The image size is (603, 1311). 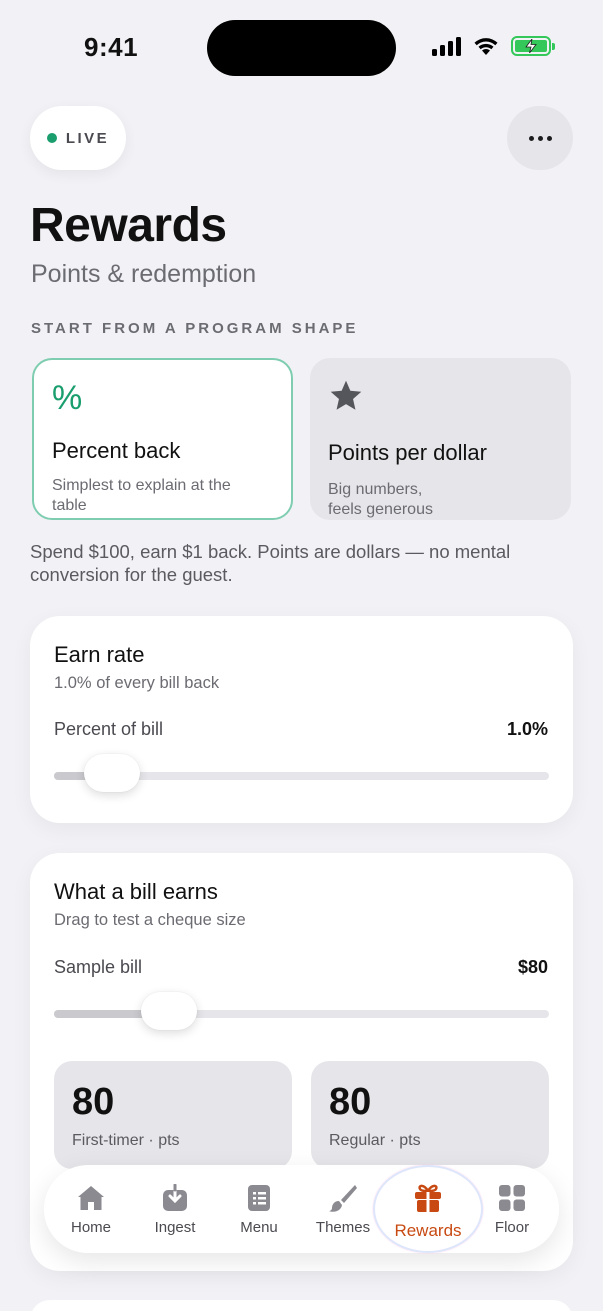 What do you see at coordinates (533, 46) in the screenshot?
I see `battery-charging-icon` at bounding box center [533, 46].